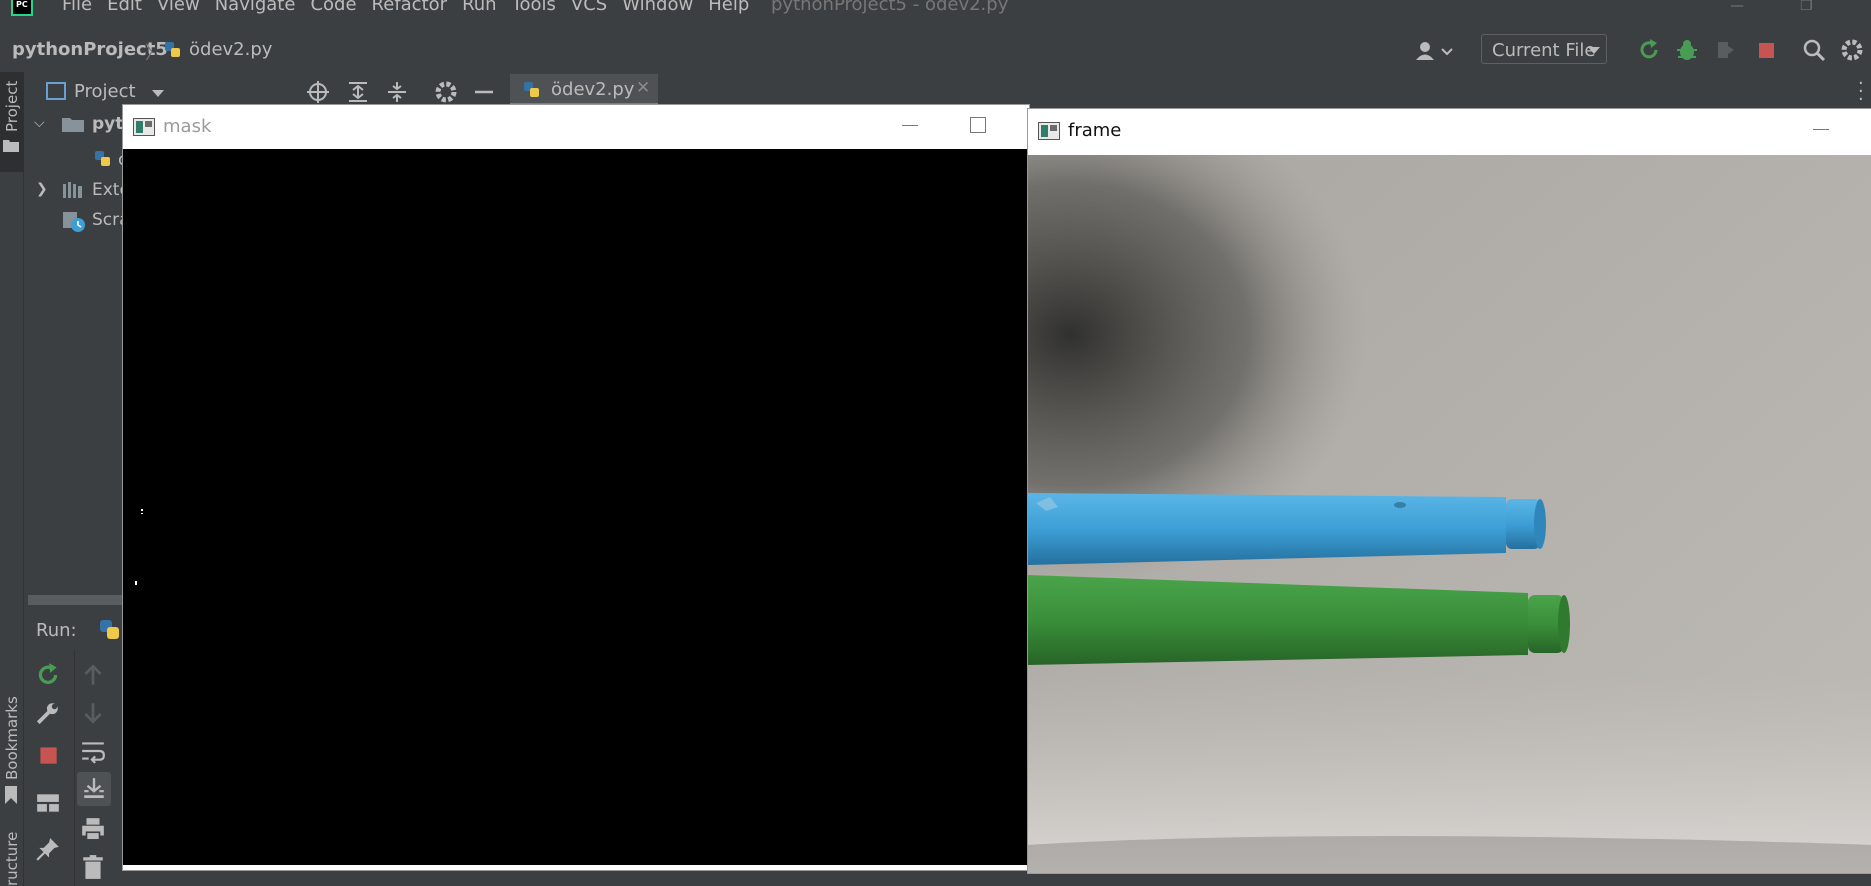 The width and height of the screenshot is (1871, 886). I want to click on arrow-up-icon, so click(93, 675).